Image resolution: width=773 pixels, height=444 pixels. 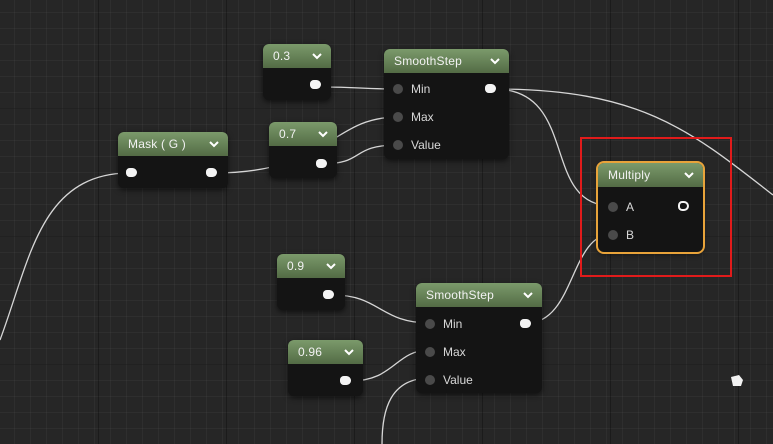 I want to click on constant-value: 0.7, so click(x=288, y=134).